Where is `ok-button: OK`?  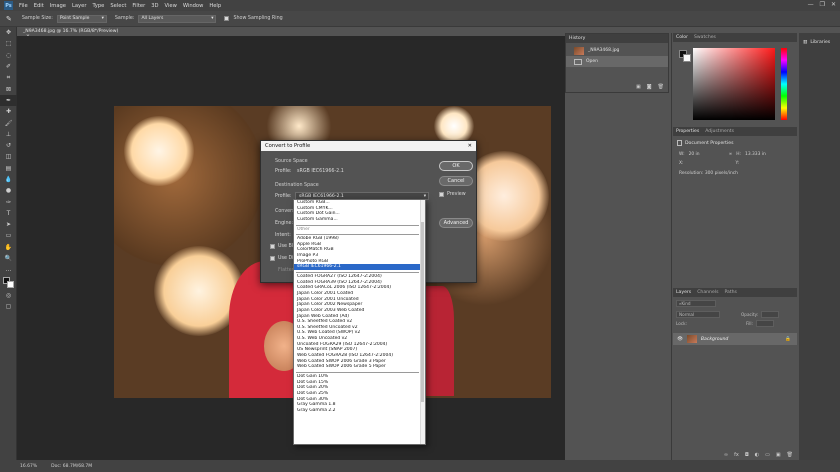 ok-button: OK is located at coordinates (456, 166).